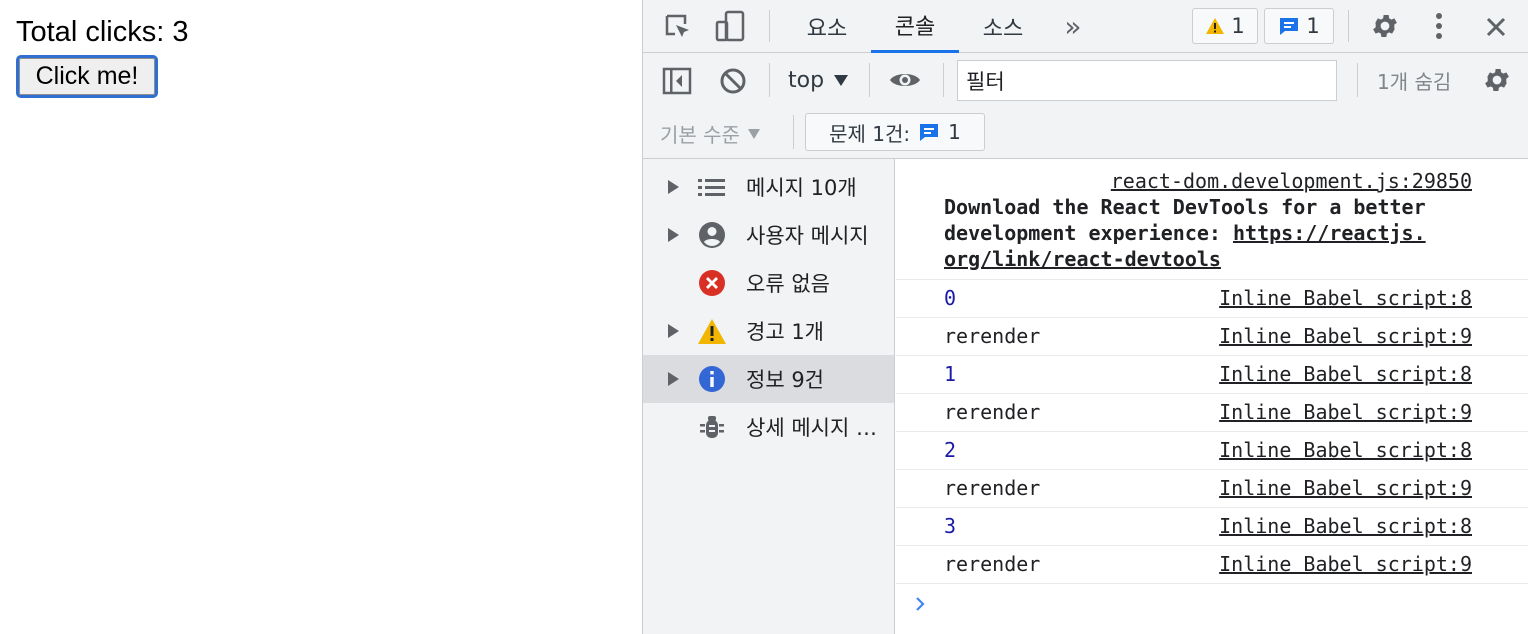 The image size is (1528, 634). What do you see at coordinates (700, 135) in the screenshot?
I see `log-levels-label: 기본 수준` at bounding box center [700, 135].